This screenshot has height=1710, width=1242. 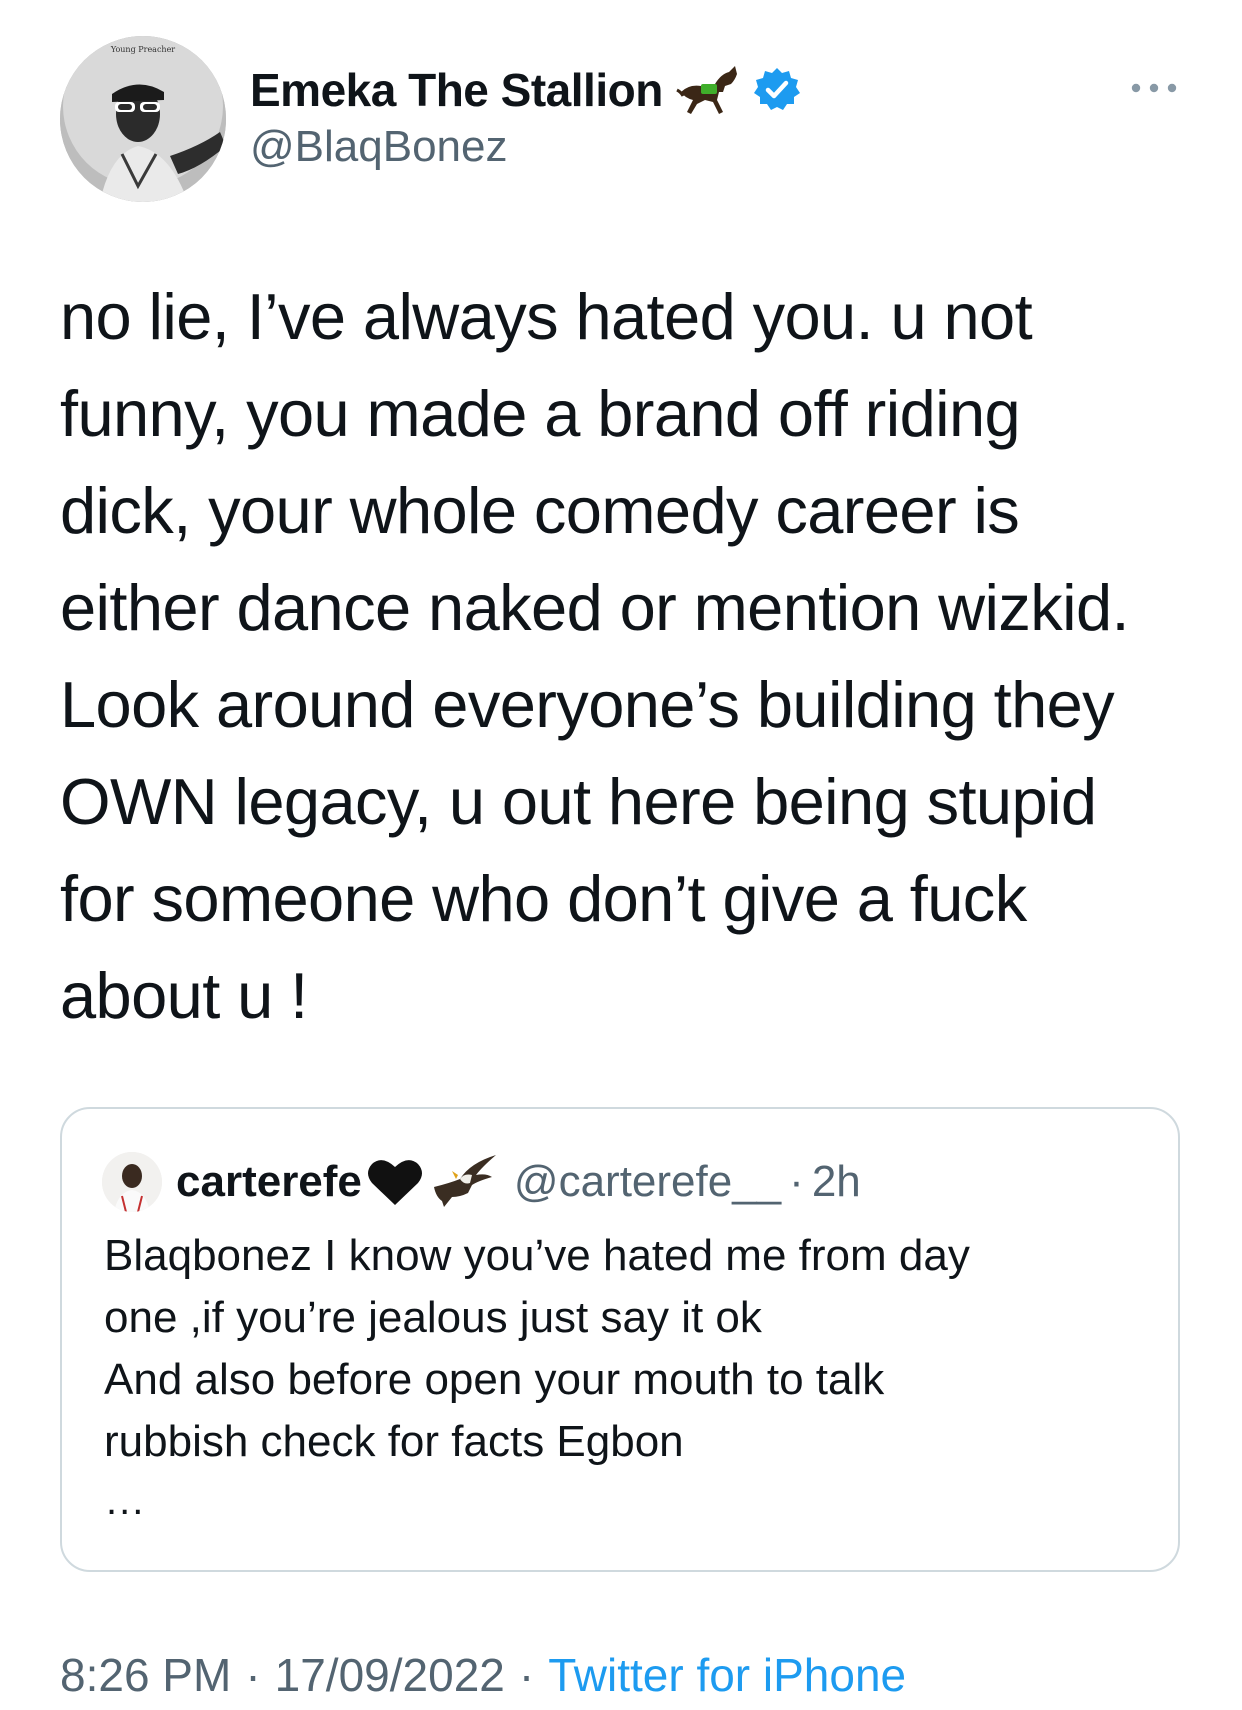 I want to click on black-heart-icon, so click(x=394, y=1182).